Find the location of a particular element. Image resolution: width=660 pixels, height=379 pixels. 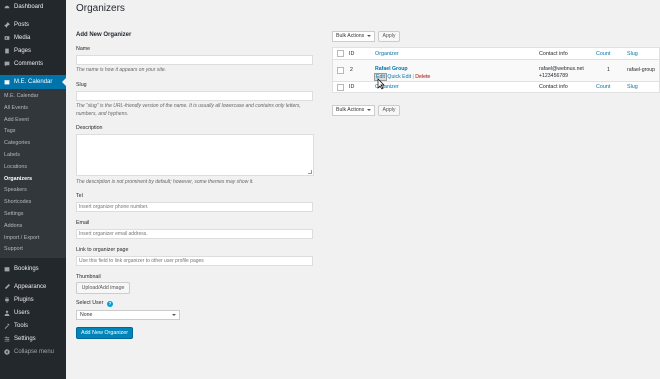

tel-input is located at coordinates (194, 207).